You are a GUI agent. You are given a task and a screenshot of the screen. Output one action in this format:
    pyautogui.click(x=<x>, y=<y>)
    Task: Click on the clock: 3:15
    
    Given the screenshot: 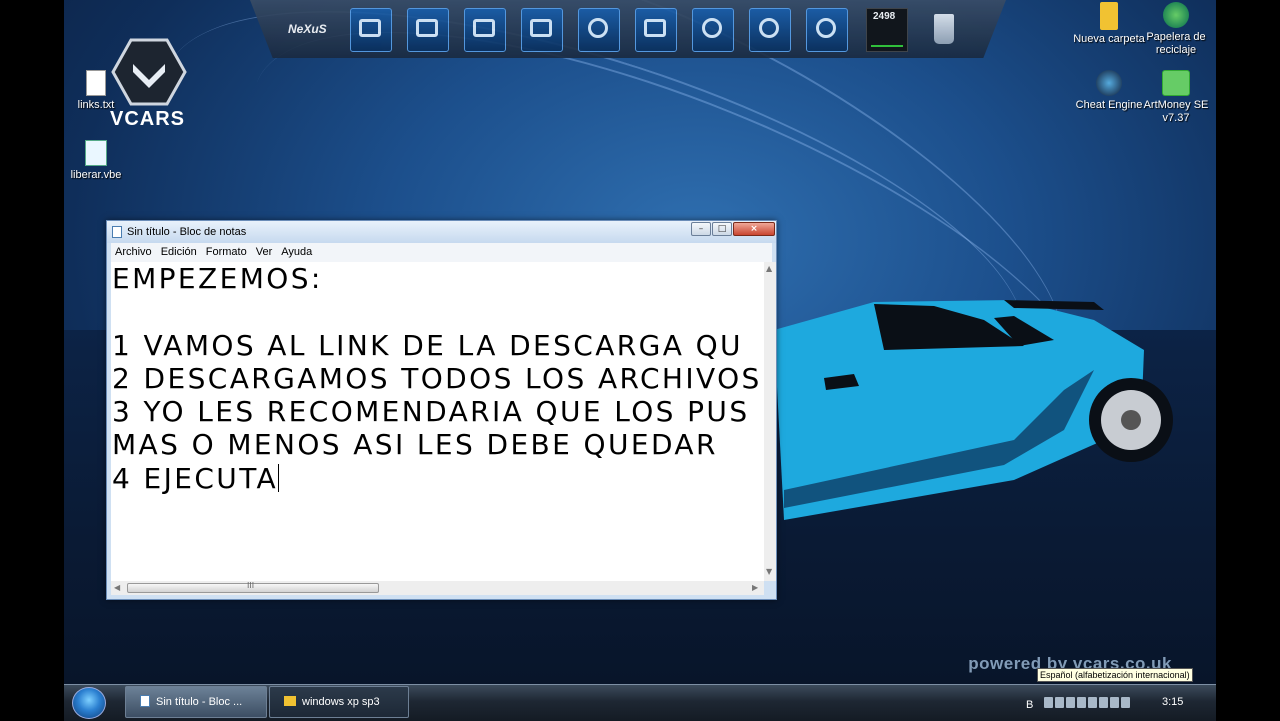 What is the action you would take?
    pyautogui.click(x=1172, y=702)
    